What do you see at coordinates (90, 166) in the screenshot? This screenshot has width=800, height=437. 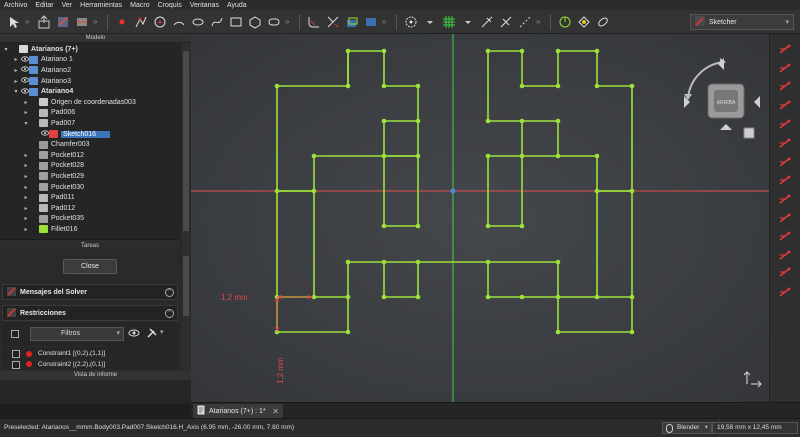 I see `tree-item: ▸ Pocket028` at bounding box center [90, 166].